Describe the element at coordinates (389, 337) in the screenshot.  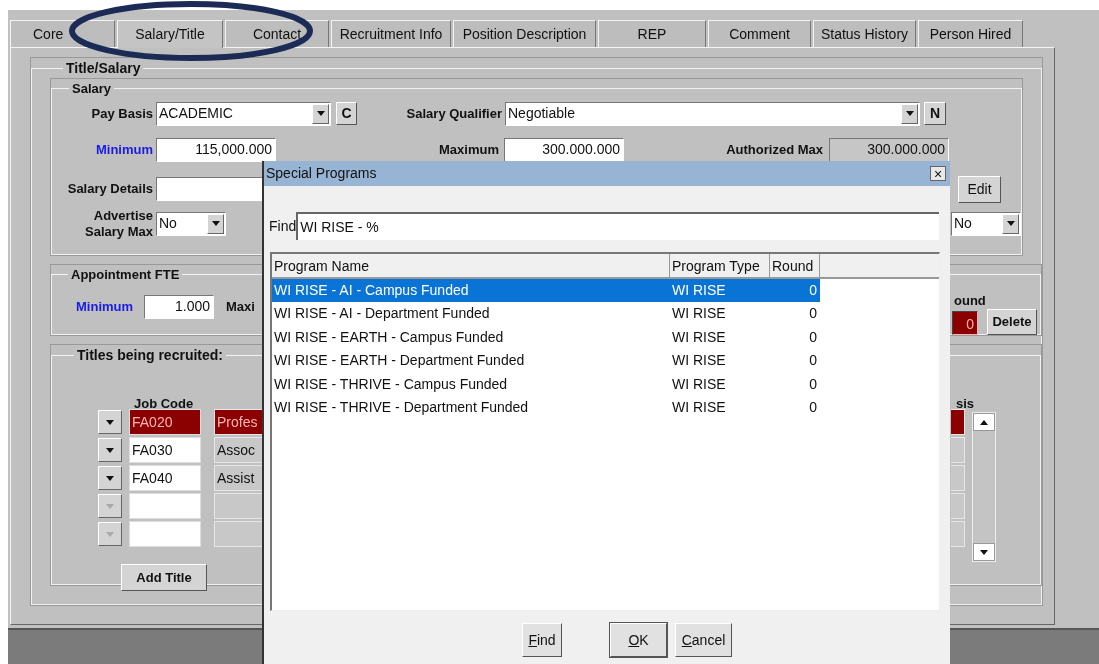
I see `table-cell-text: WI RISE - EARTH - Campus Funded` at that location.